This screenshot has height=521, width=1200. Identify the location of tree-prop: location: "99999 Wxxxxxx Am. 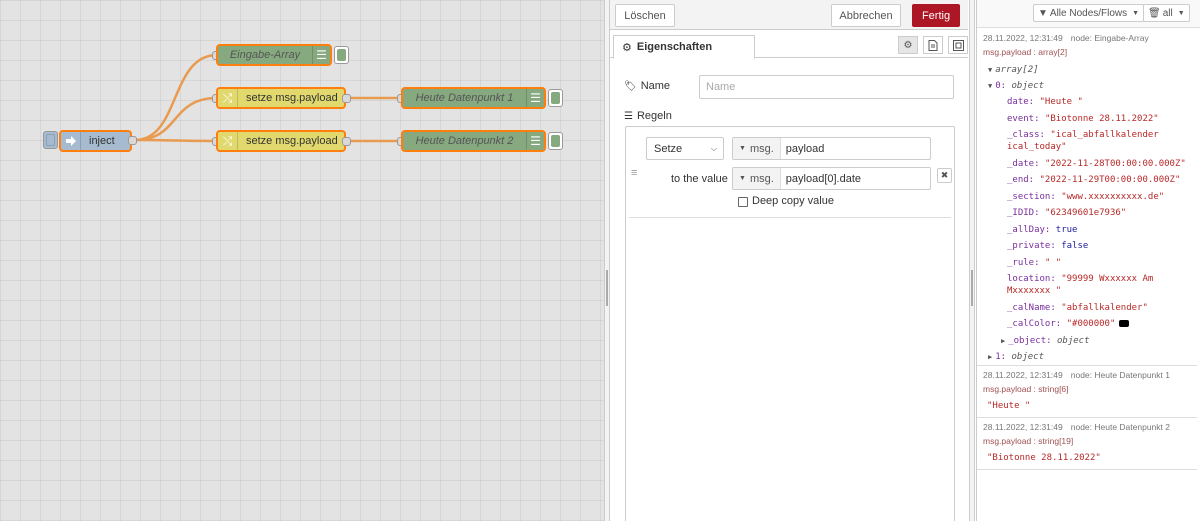
(1080, 279).